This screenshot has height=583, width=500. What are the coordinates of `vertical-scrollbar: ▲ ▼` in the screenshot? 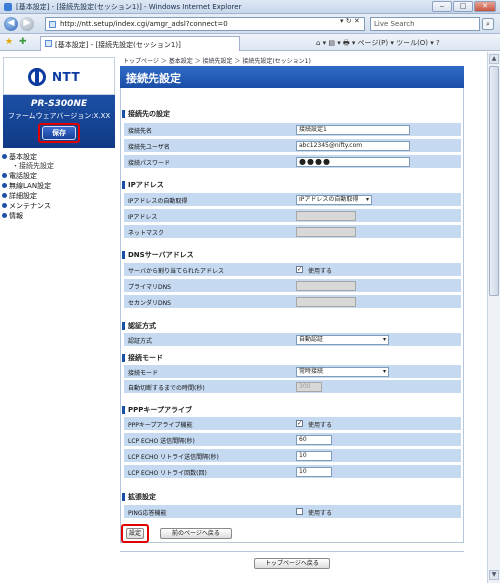 It's located at (493, 317).